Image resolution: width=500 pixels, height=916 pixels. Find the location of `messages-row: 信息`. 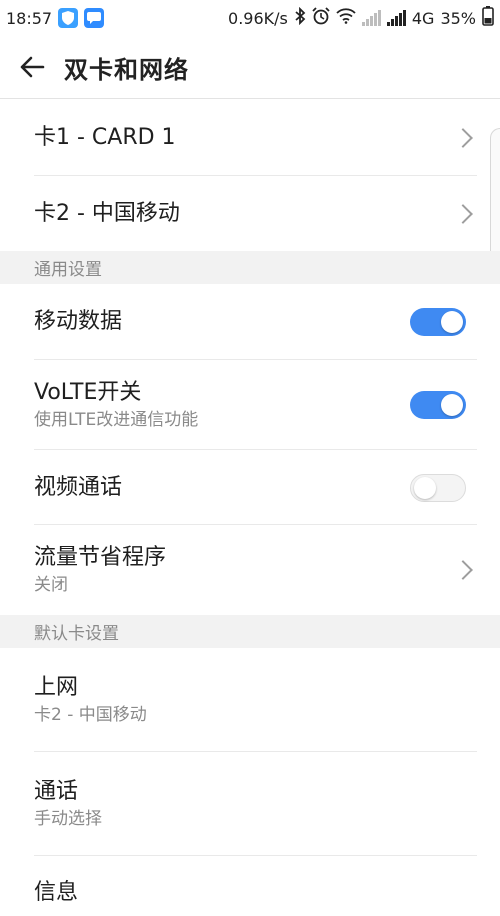

messages-row: 信息 is located at coordinates (250, 886).